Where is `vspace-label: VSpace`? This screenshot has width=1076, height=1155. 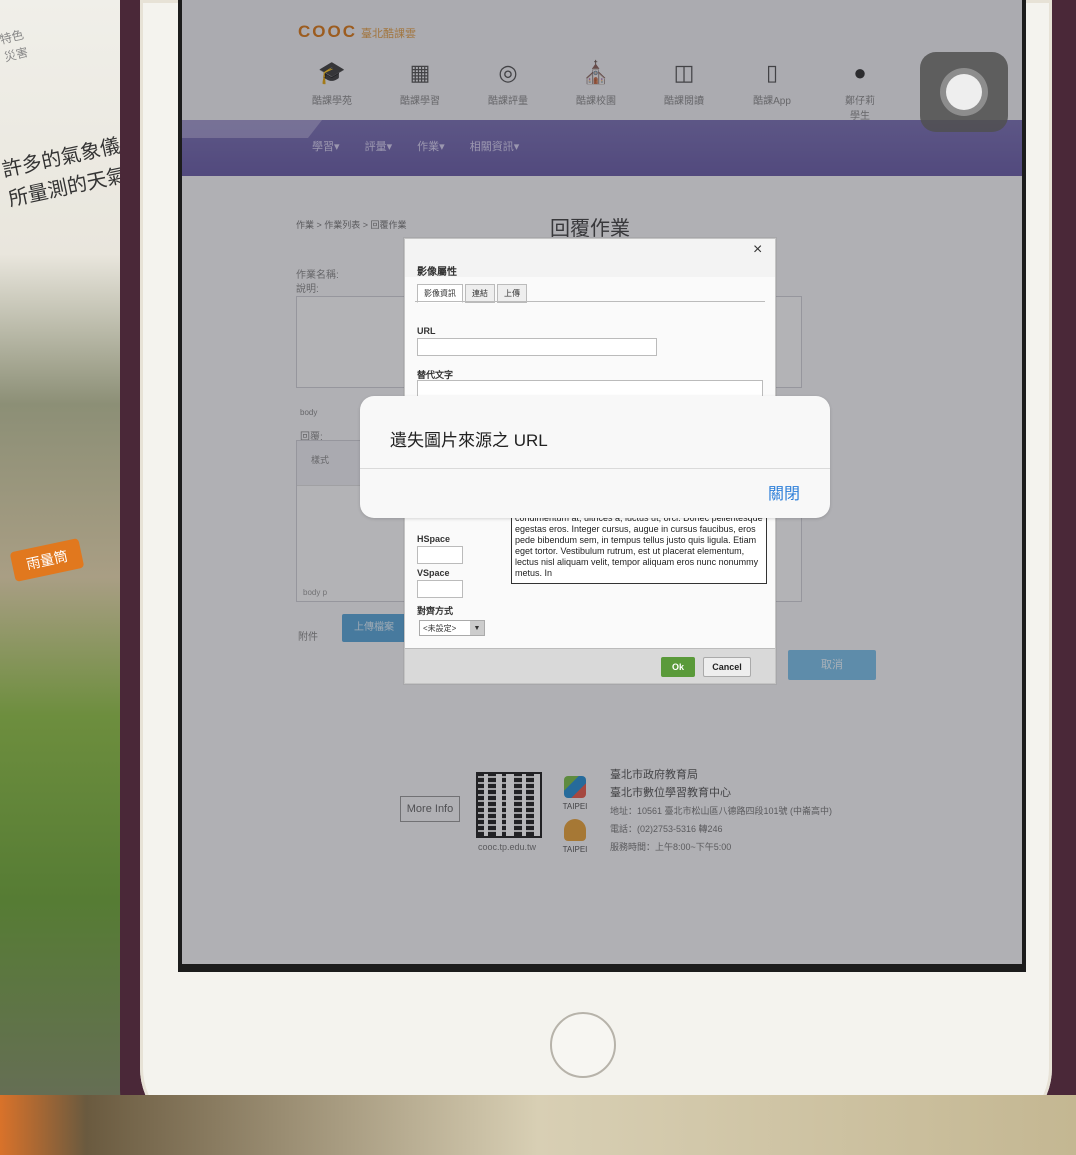 vspace-label: VSpace is located at coordinates (433, 573).